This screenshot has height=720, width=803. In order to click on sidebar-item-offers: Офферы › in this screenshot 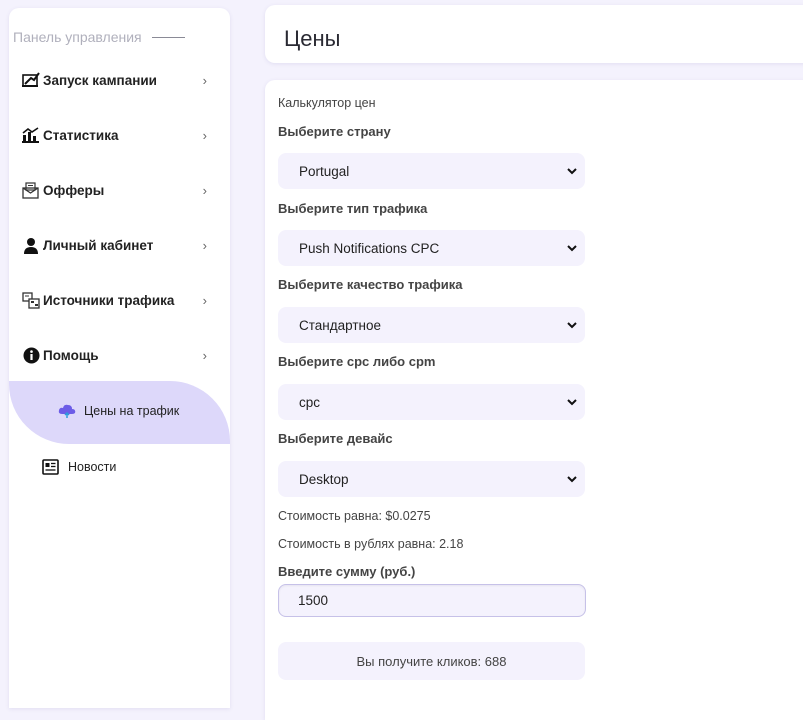, I will do `click(114, 190)`.